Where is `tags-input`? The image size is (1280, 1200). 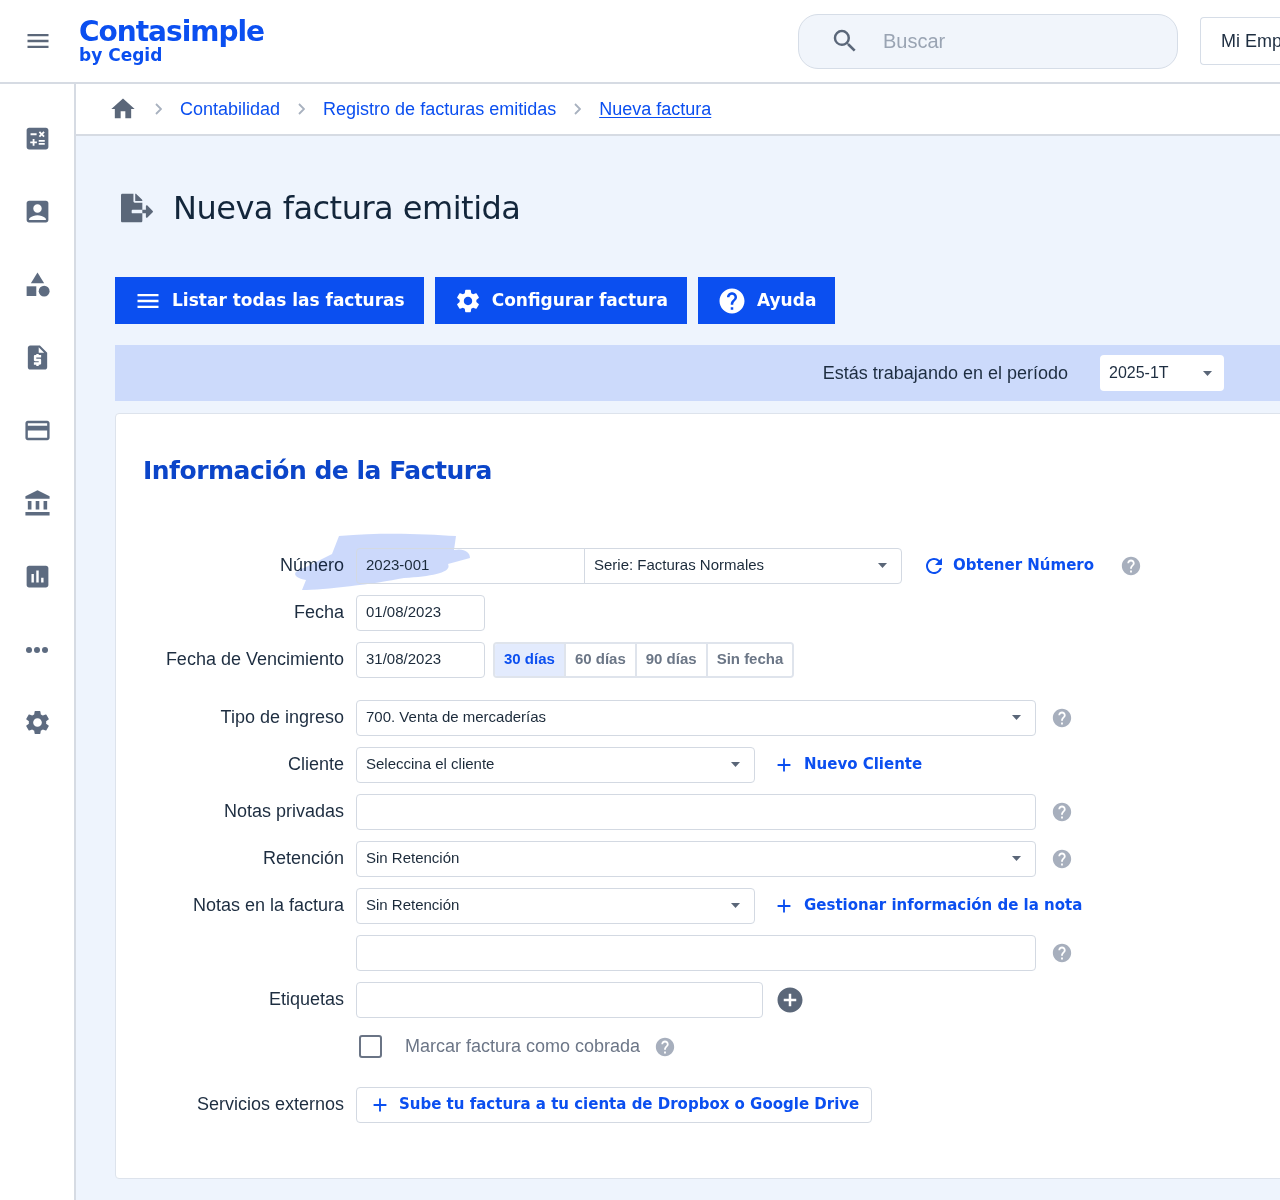 tags-input is located at coordinates (559, 999).